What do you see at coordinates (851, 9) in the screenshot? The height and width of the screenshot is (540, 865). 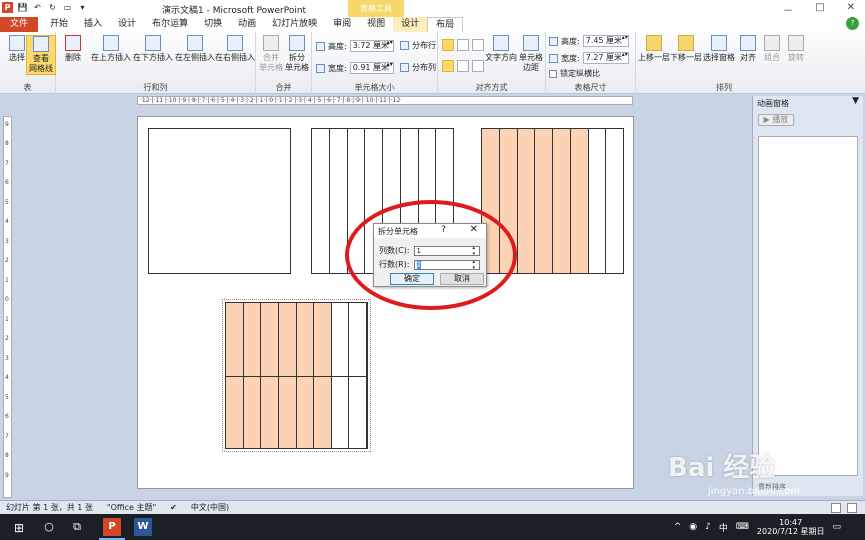 I see `close-button: ✕` at bounding box center [851, 9].